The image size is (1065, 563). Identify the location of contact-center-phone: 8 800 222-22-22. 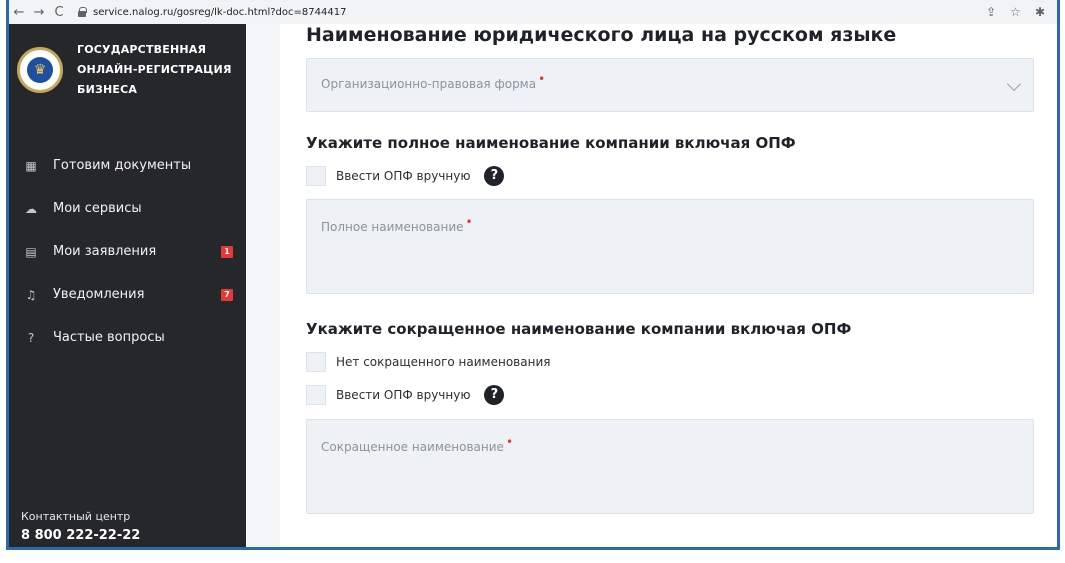
(80, 535).